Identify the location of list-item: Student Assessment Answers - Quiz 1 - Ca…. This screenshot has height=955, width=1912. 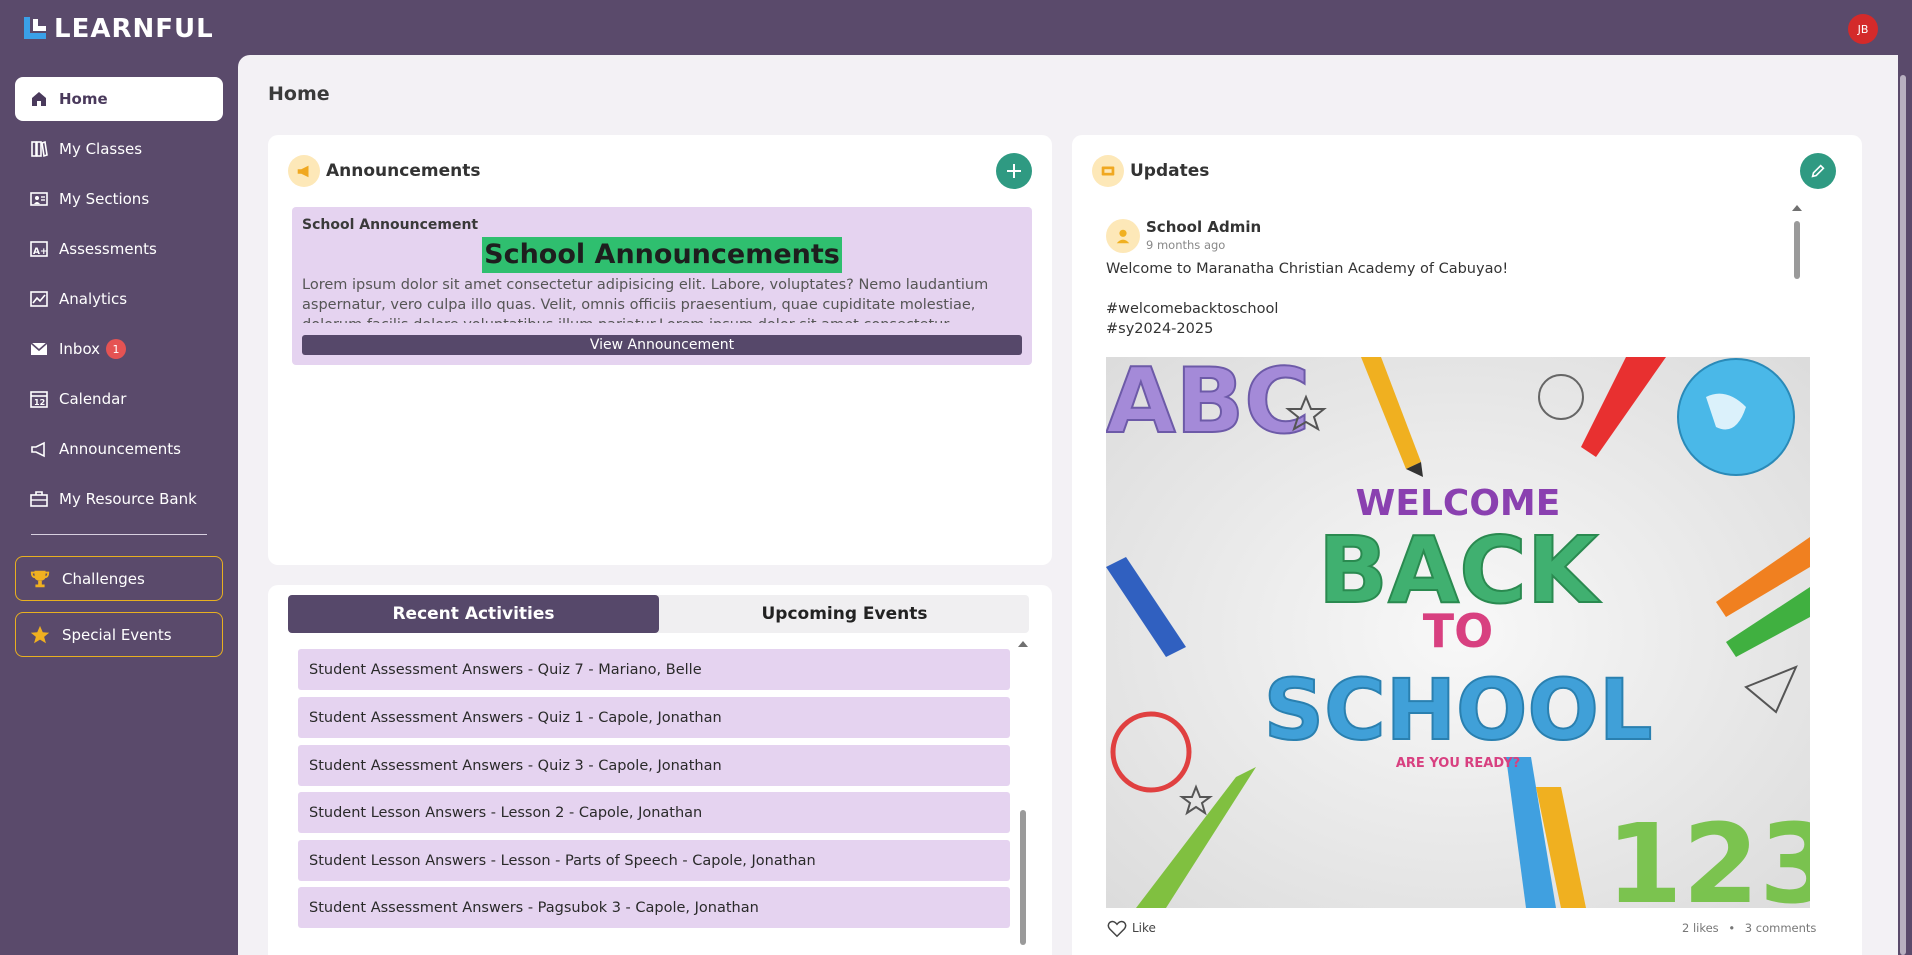
(654, 717).